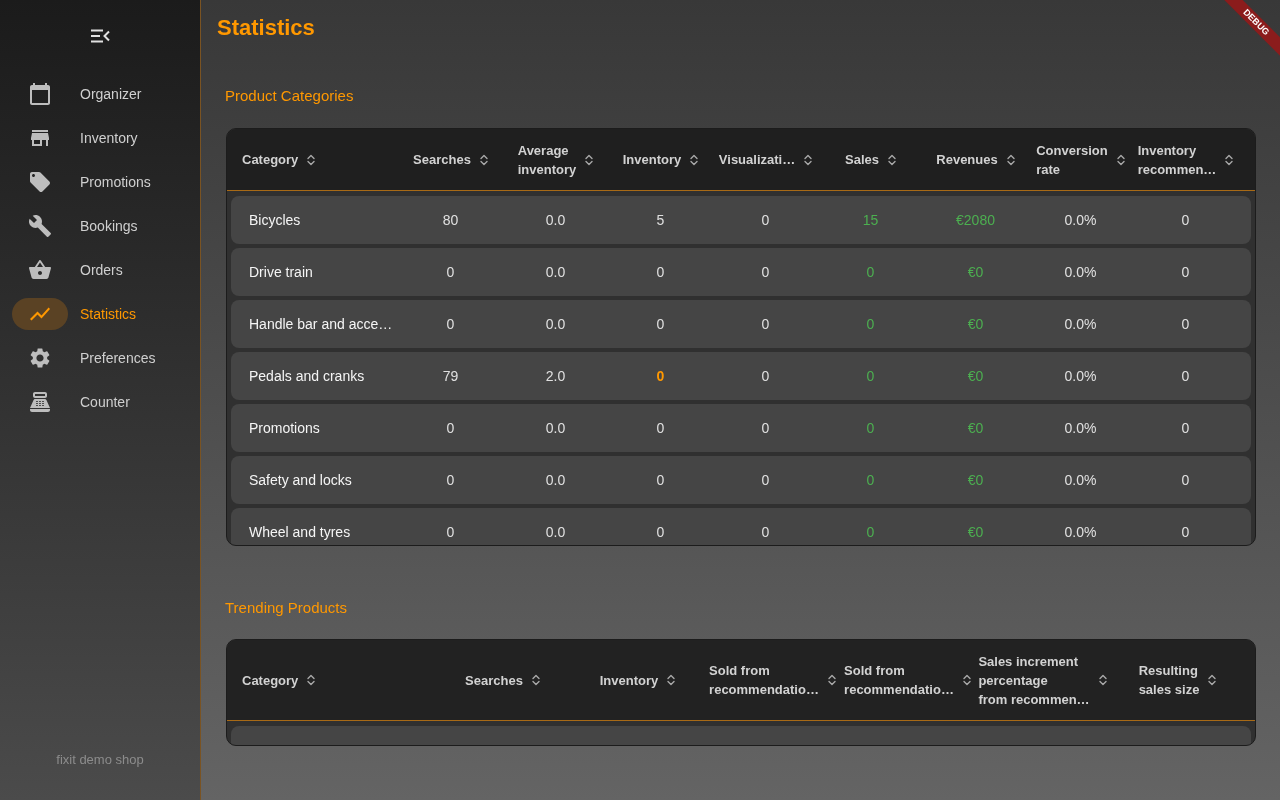 Image resolution: width=1280 pixels, height=800 pixels. What do you see at coordinates (975, 159) in the screenshot?
I see `column-header: Revenues` at bounding box center [975, 159].